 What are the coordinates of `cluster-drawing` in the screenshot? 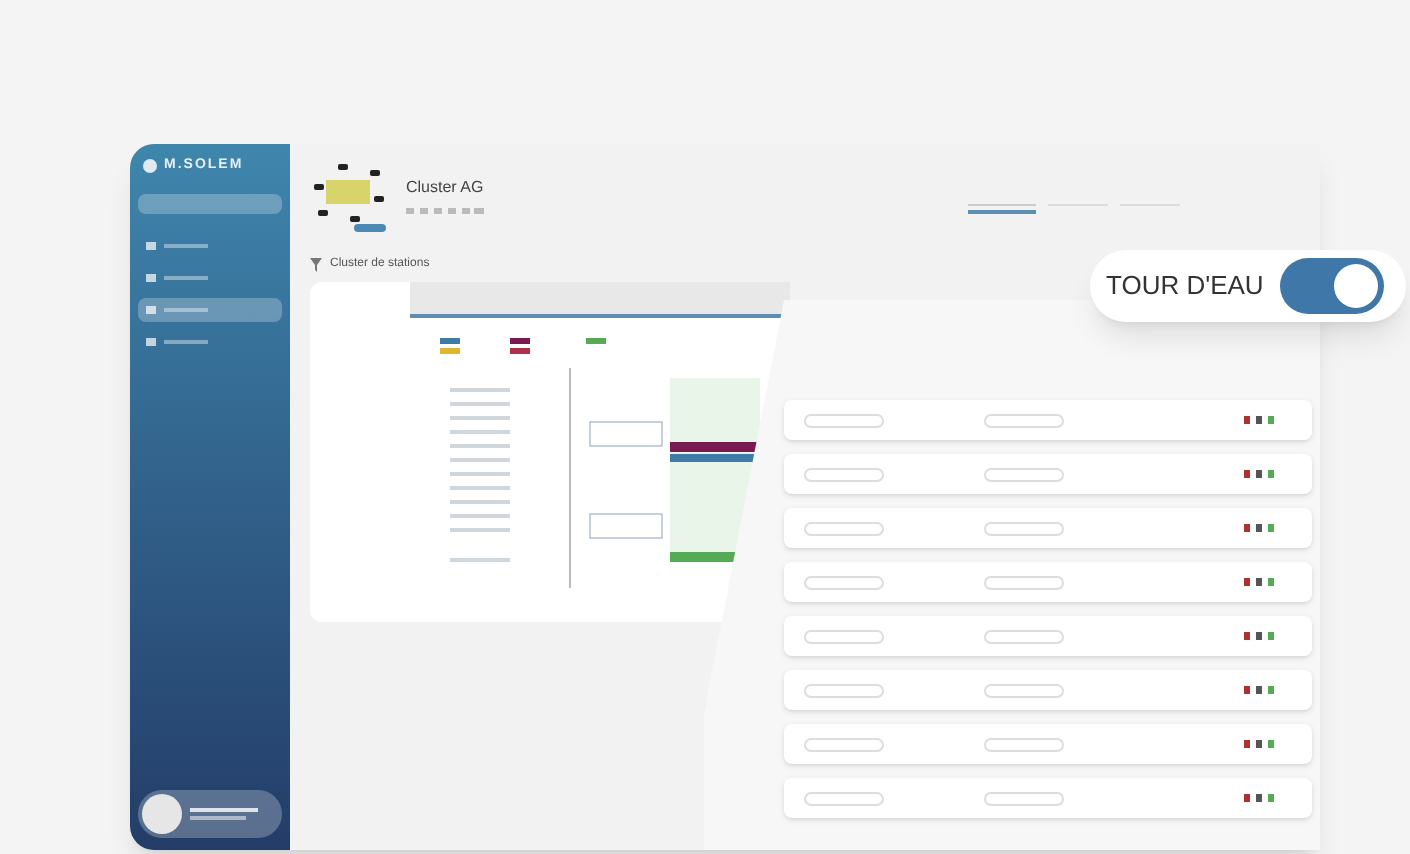 It's located at (350, 196).